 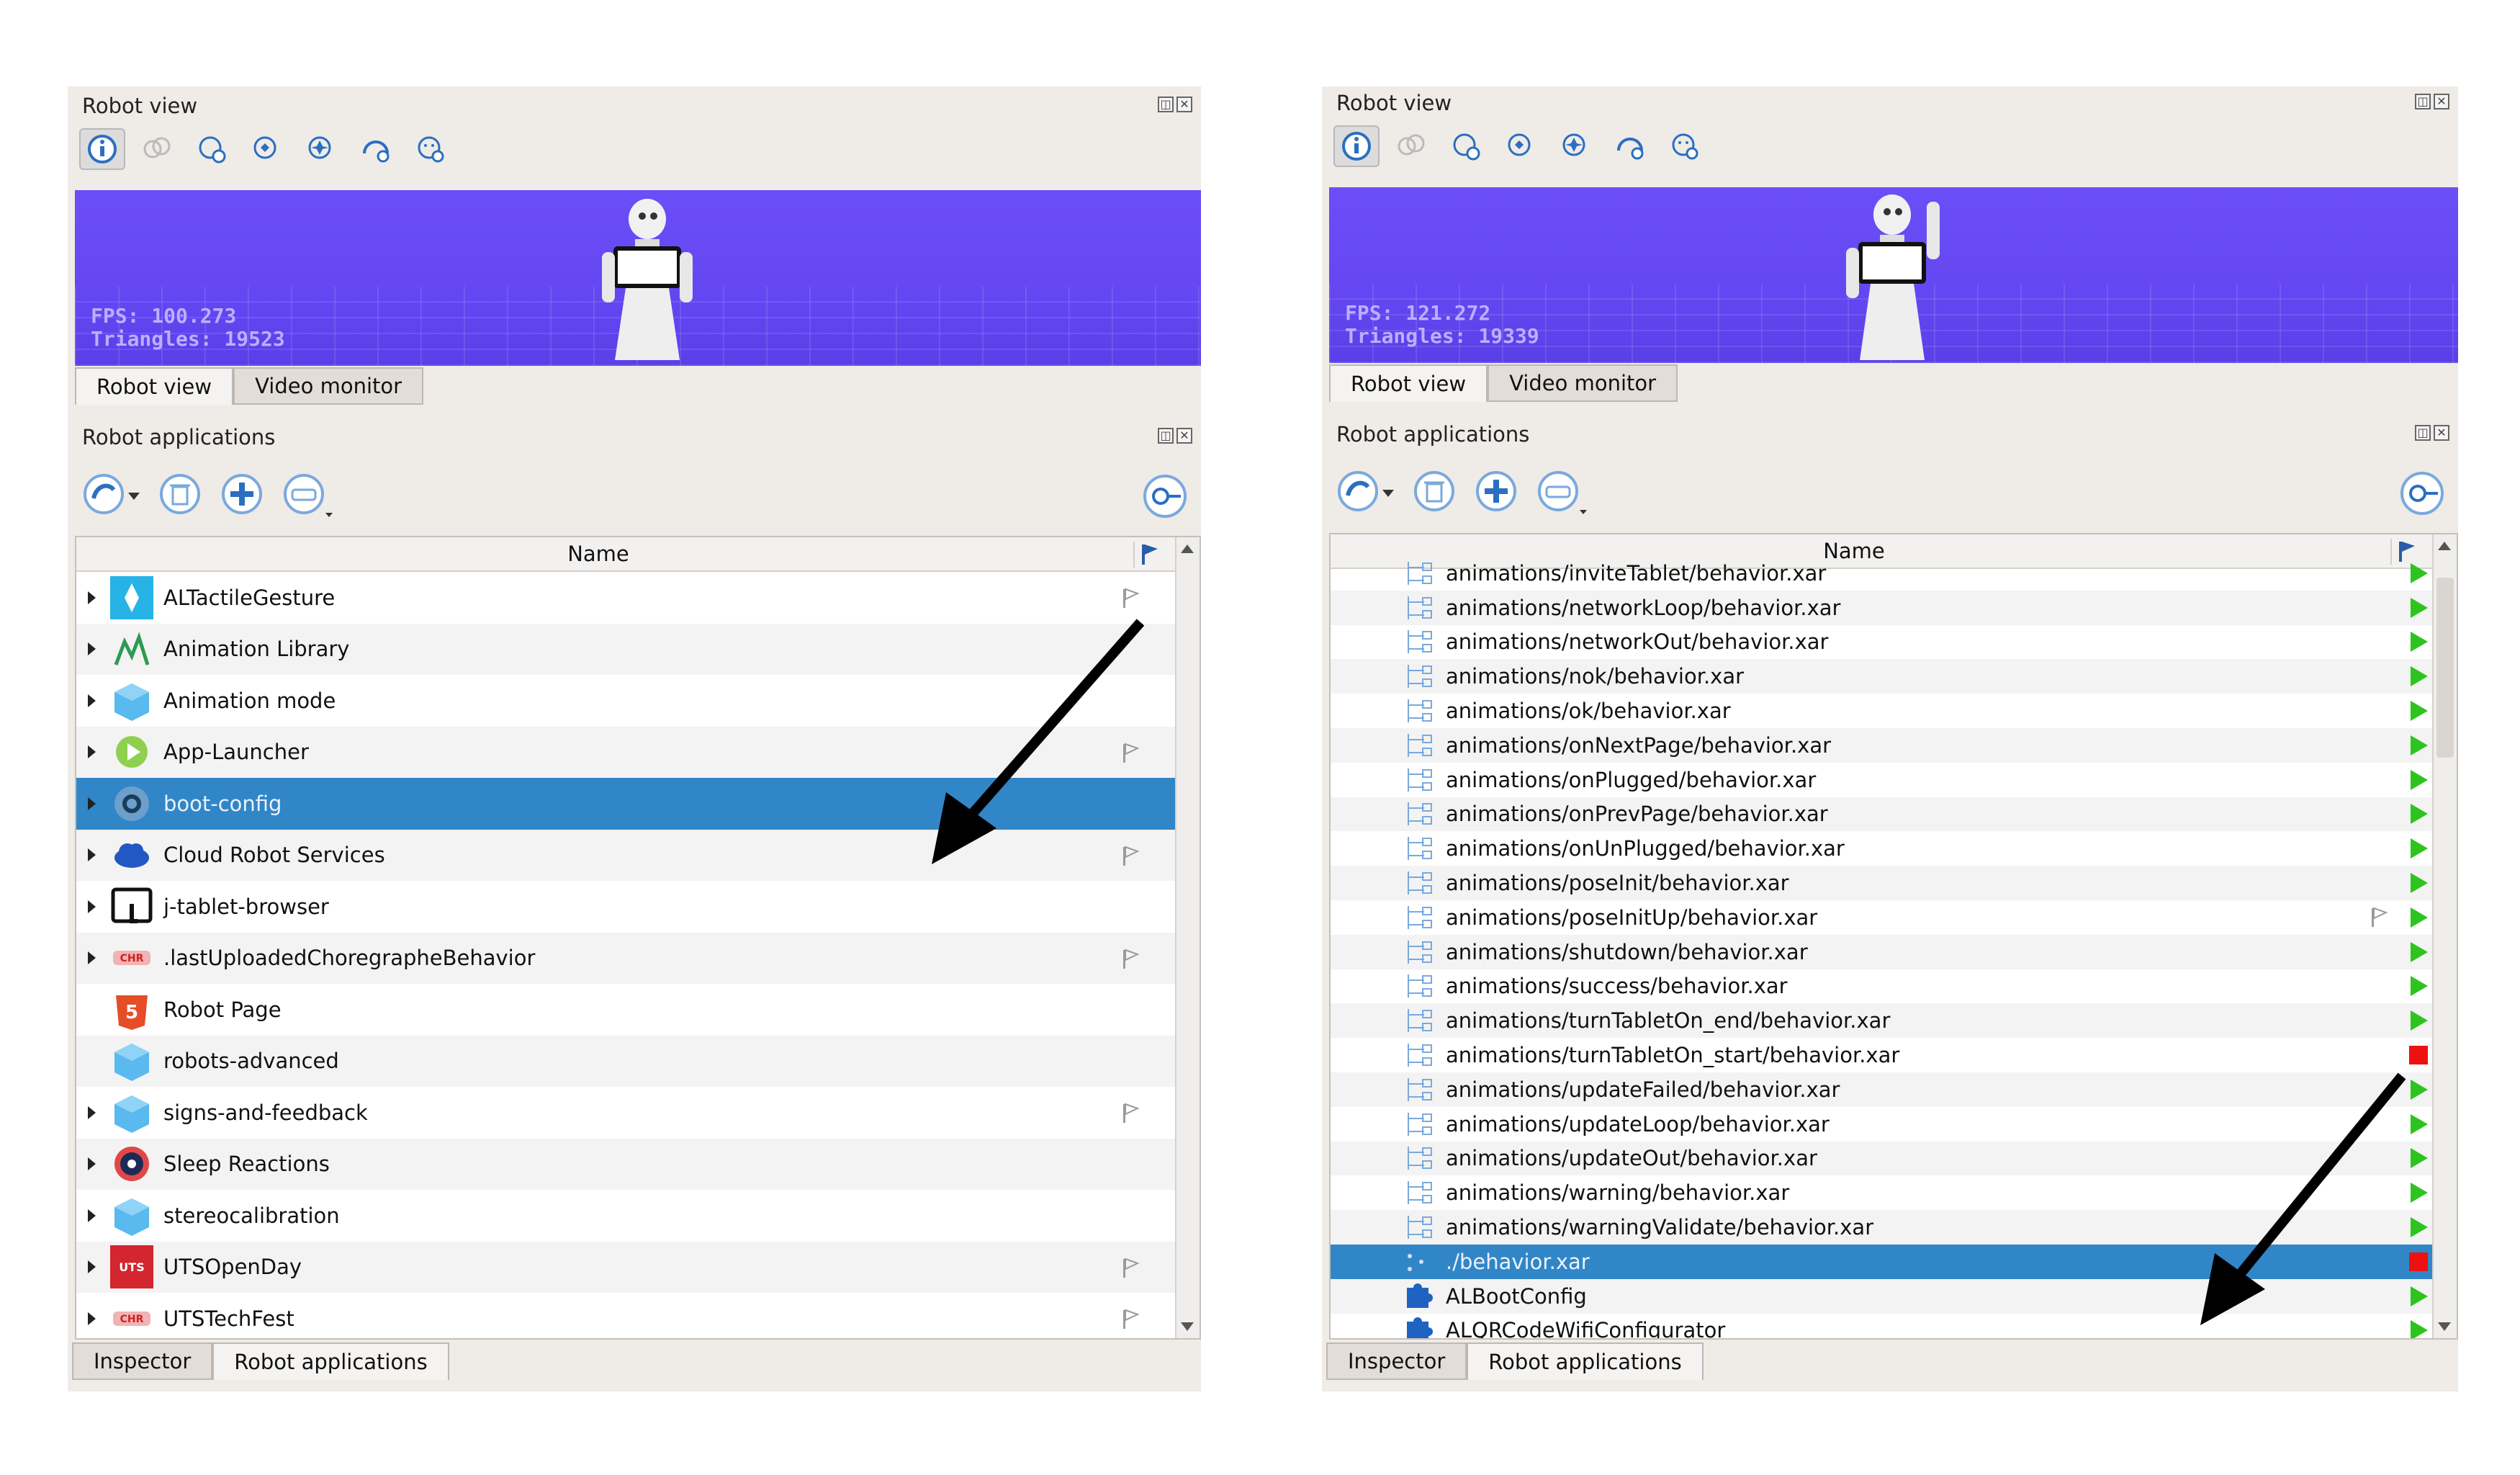 What do you see at coordinates (1894, 711) in the screenshot?
I see `list-item: animations/ok/behavior.xar` at bounding box center [1894, 711].